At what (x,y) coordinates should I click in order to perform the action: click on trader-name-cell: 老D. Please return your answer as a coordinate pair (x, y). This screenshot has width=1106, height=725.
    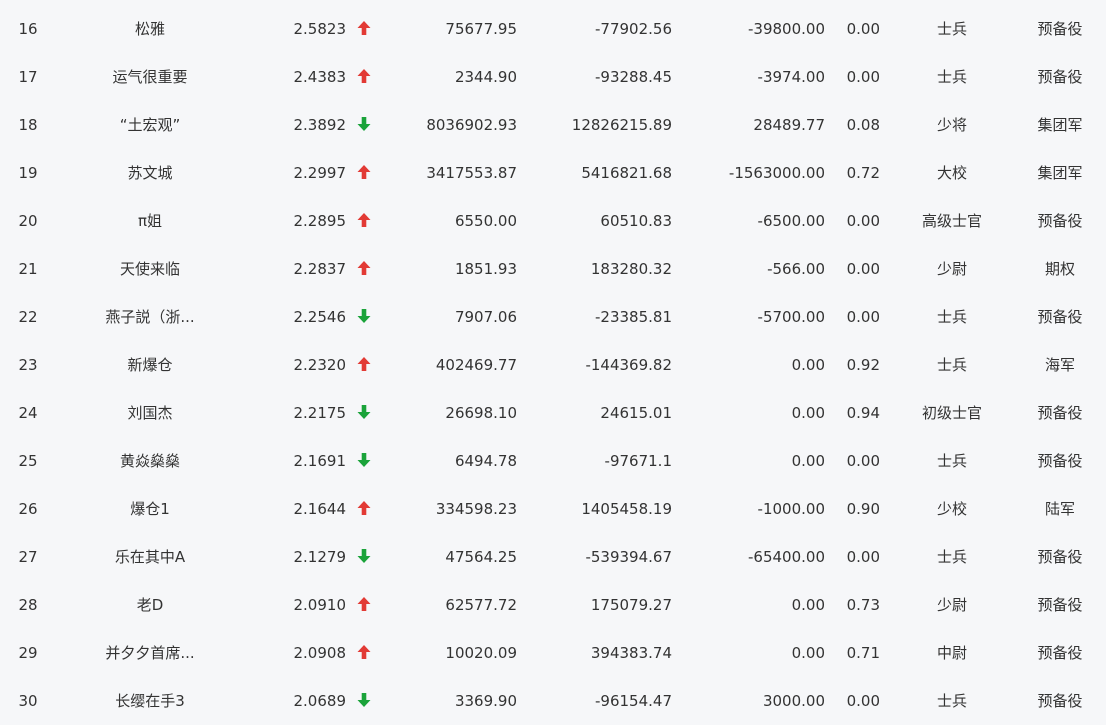
    Looking at the image, I should click on (150, 605).